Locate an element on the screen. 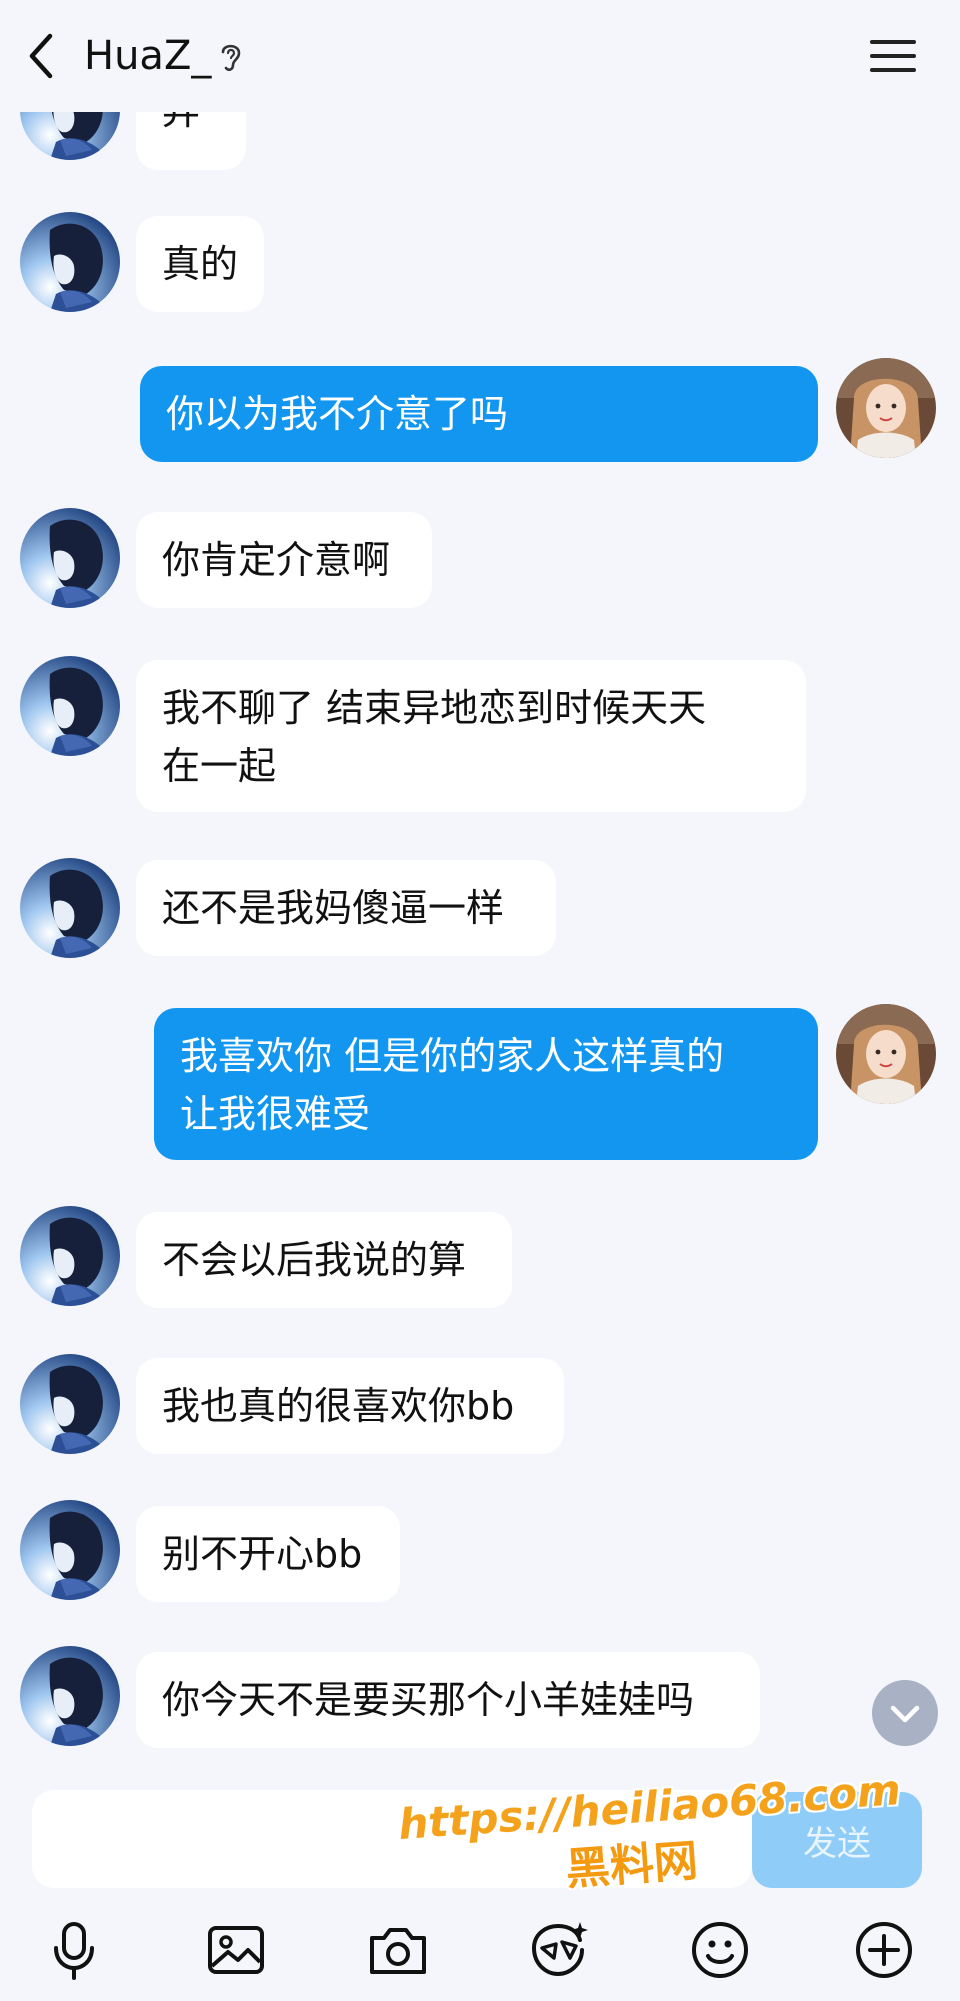 This screenshot has width=960, height=2001. camera-icon is located at coordinates (398, 1950).